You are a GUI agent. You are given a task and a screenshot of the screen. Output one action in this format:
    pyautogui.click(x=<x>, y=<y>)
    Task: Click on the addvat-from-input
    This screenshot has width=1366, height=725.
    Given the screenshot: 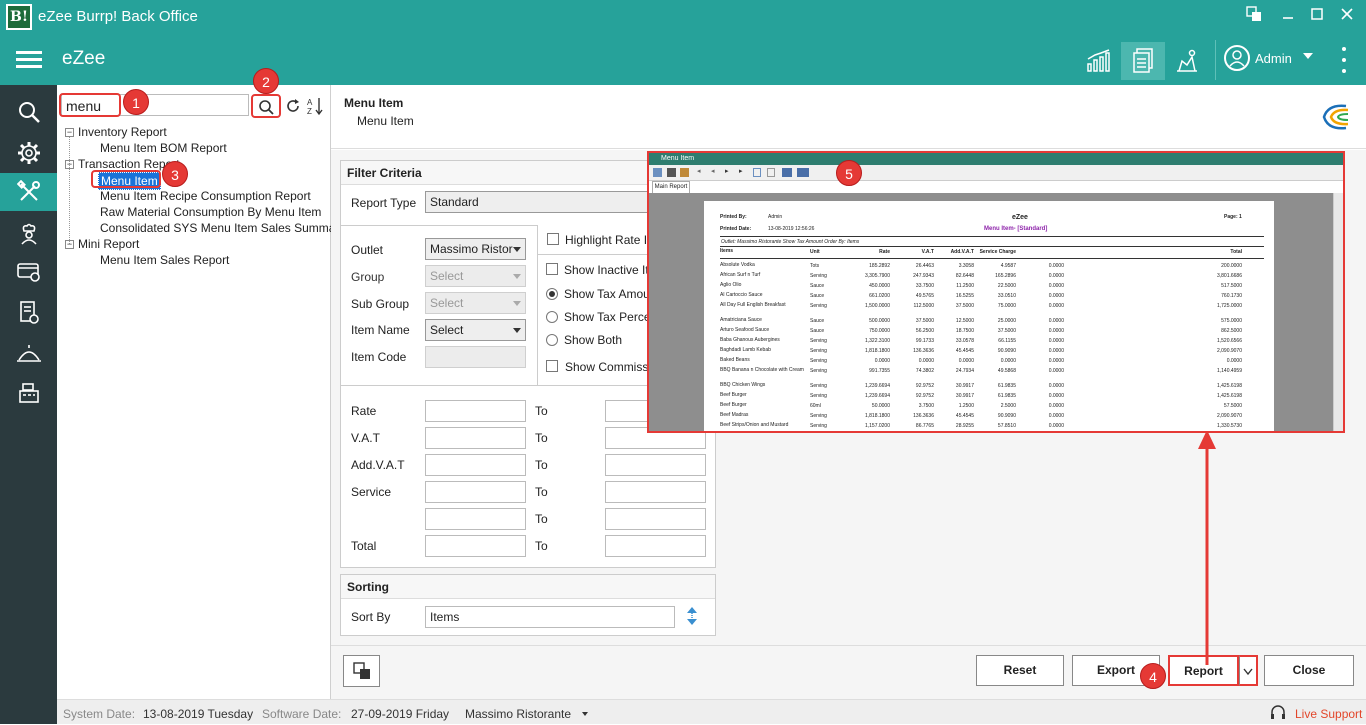 What is the action you would take?
    pyautogui.click(x=475, y=465)
    